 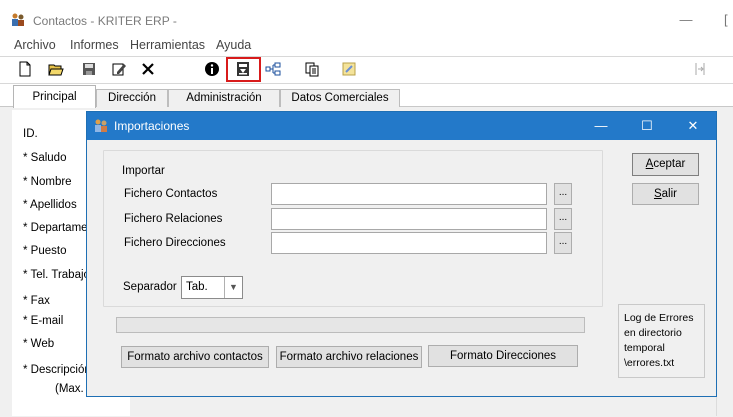 I want to click on relations-file-label: Fichero Relaciones, so click(x=173, y=219).